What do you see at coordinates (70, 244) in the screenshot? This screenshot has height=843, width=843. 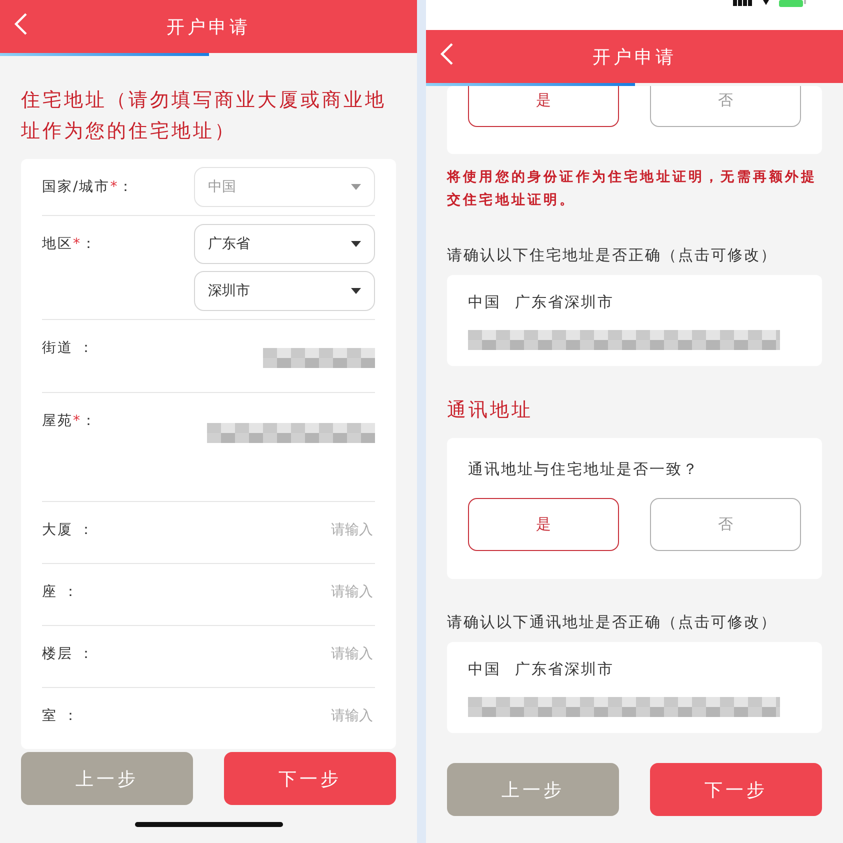 I see `field-label: 地区*：` at bounding box center [70, 244].